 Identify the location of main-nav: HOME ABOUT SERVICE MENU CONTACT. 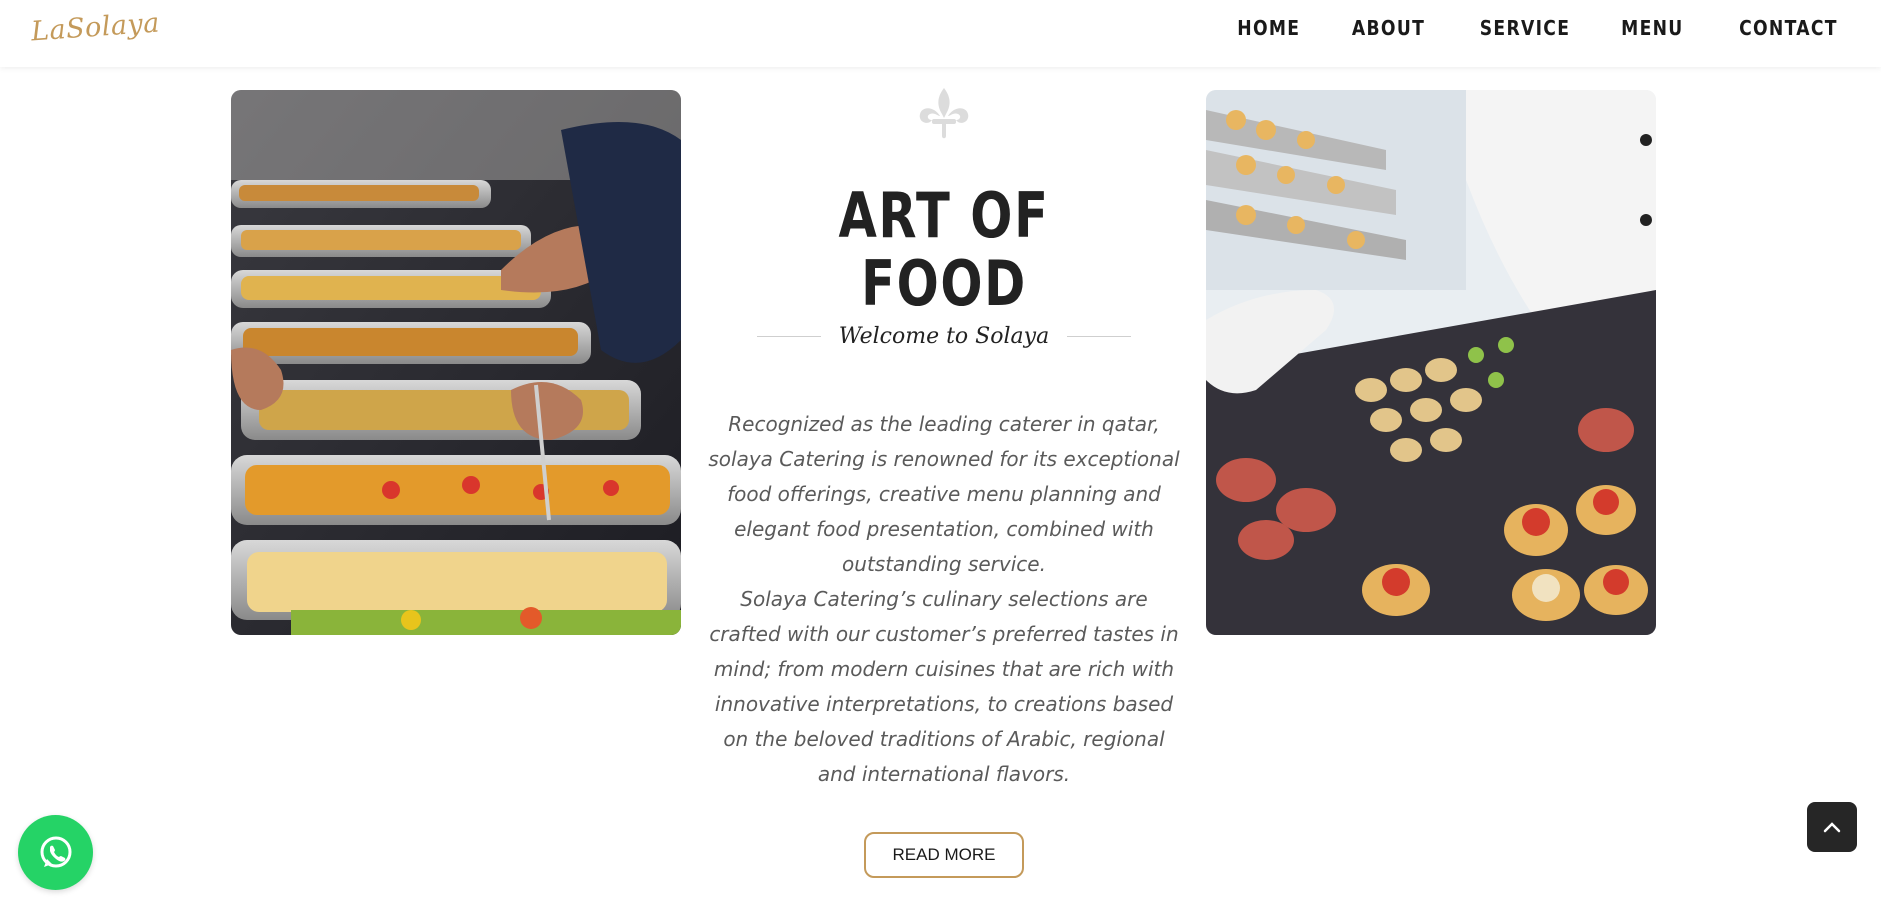
(1532, 28).